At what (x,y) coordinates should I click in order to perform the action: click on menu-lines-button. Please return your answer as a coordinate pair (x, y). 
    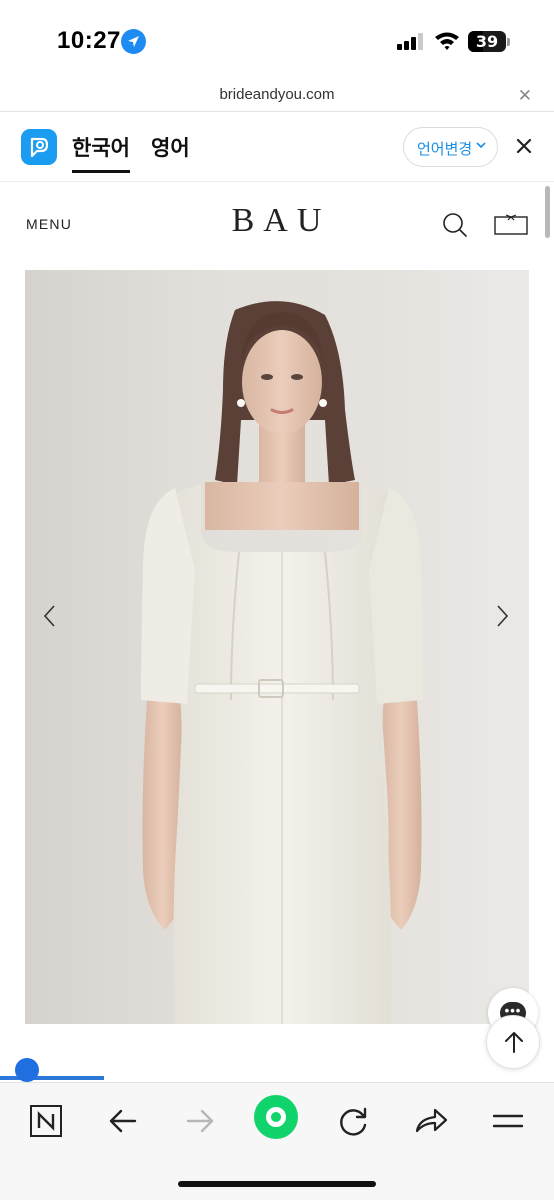
    Looking at the image, I should click on (508, 1121).